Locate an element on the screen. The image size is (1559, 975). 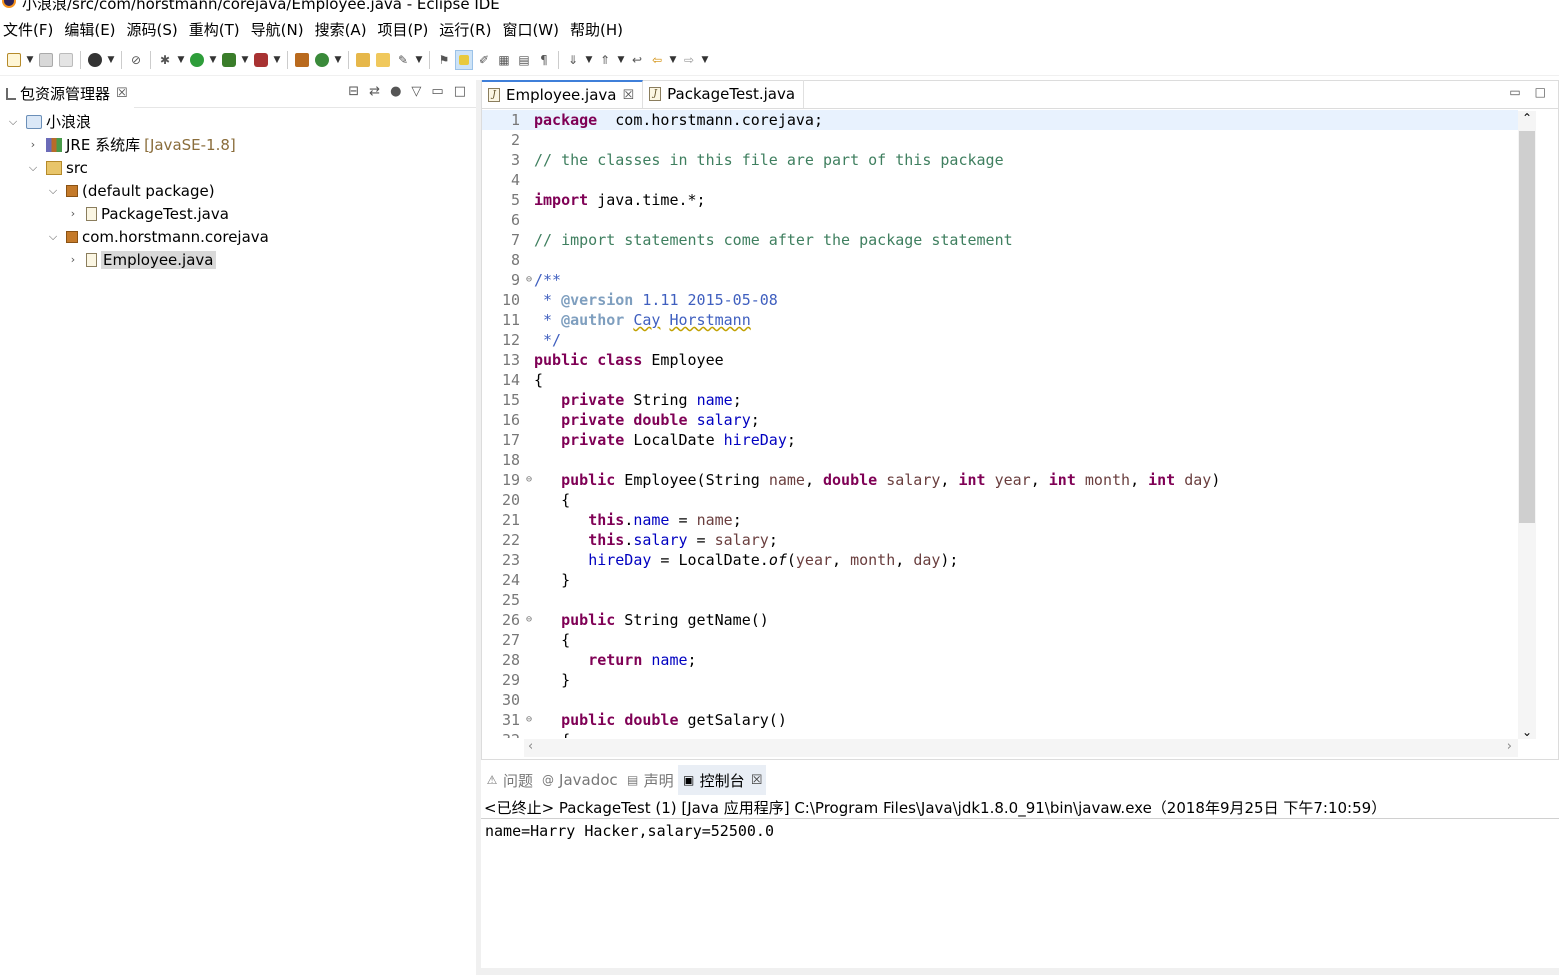
code-line: 28 return name; is located at coordinates (1000, 660).